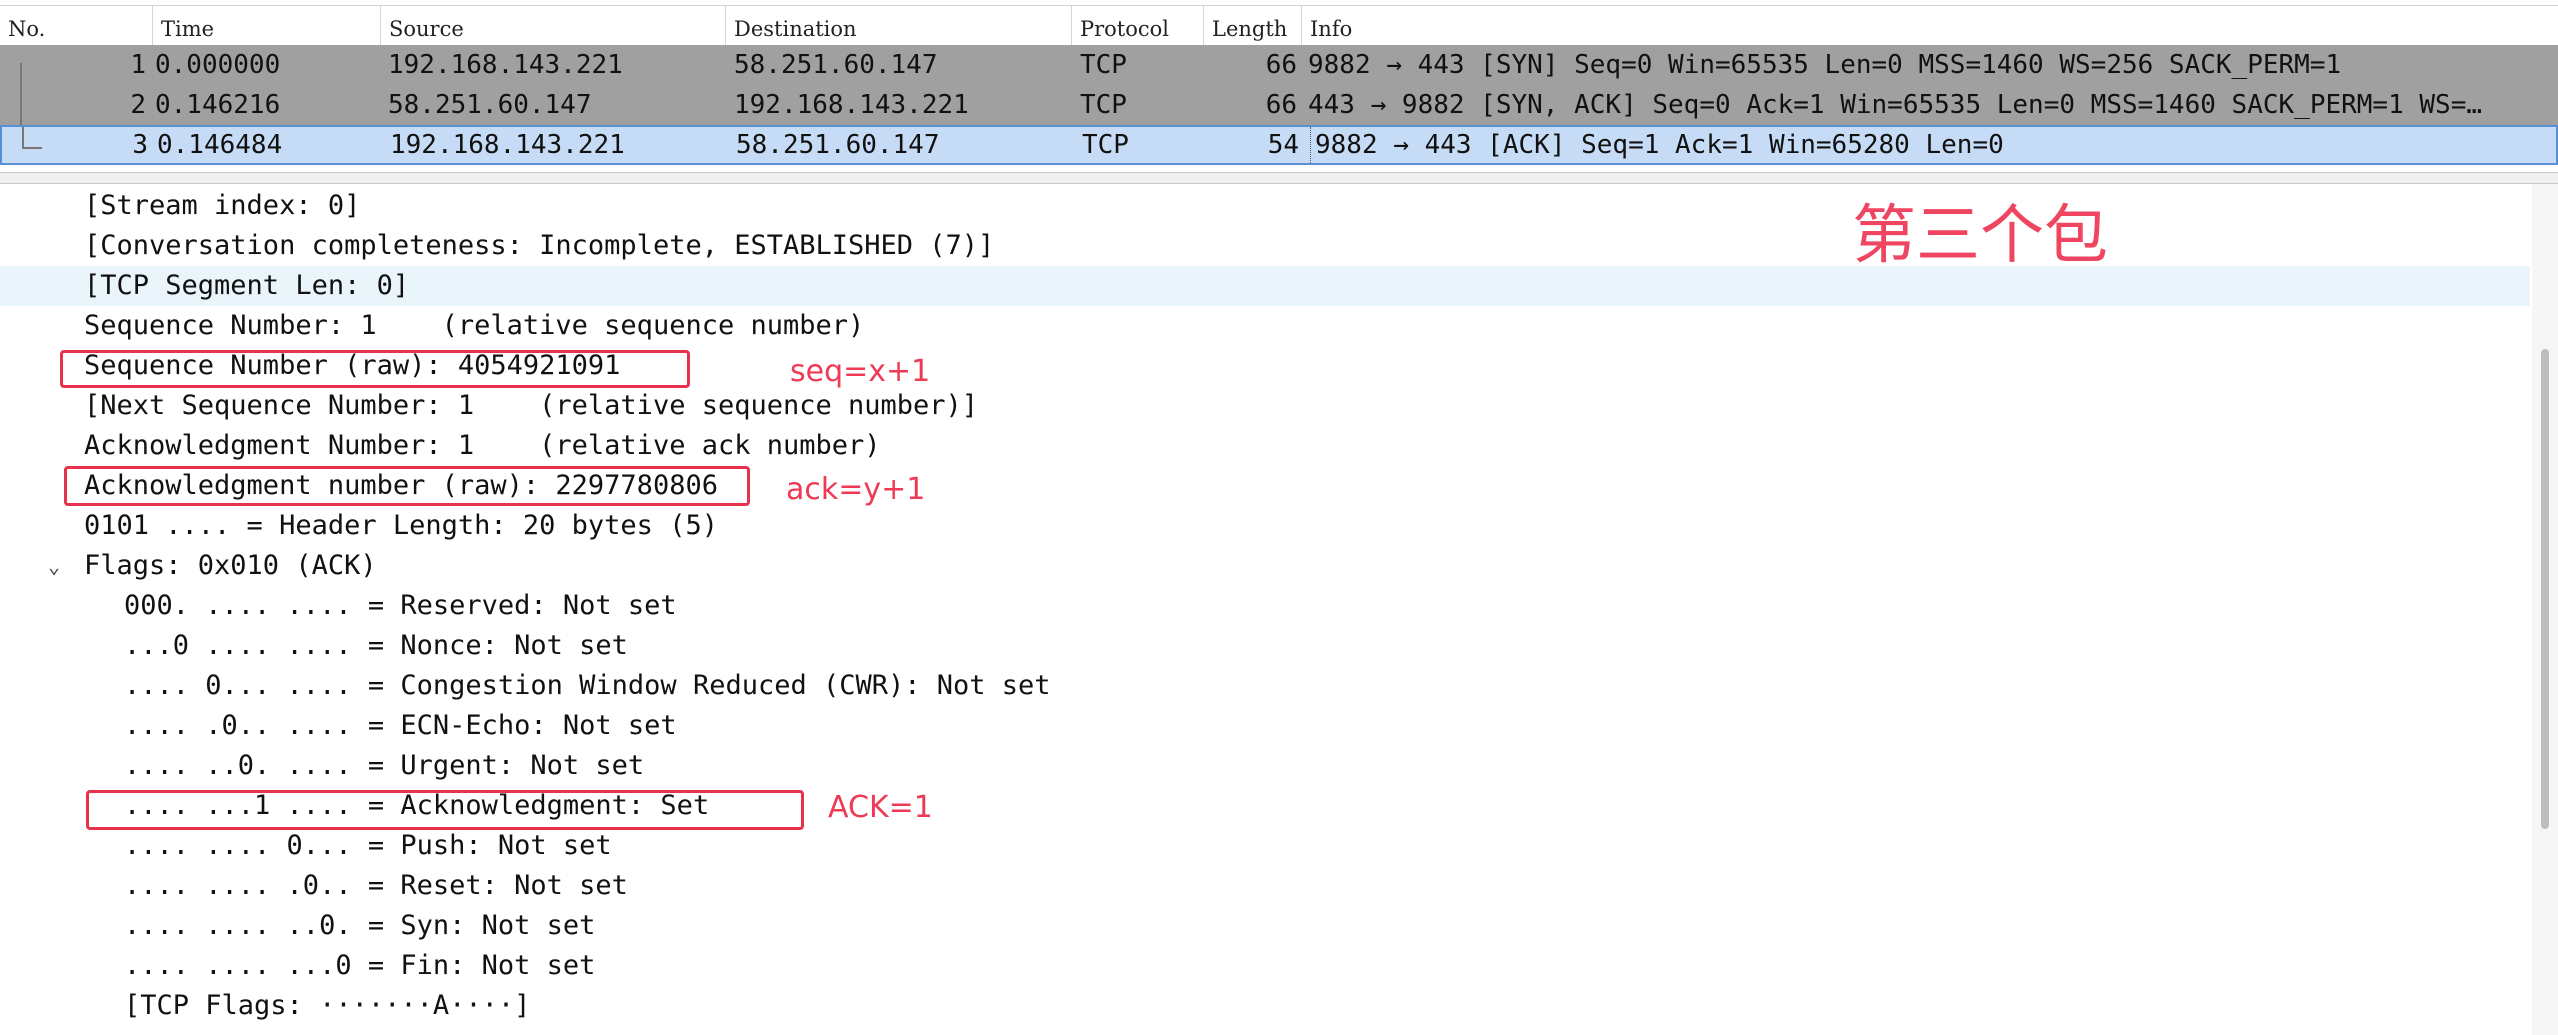 This screenshot has width=2558, height=1035. What do you see at coordinates (1265, 846) in the screenshot?
I see `tree-item-flag-push: .... .... 0... = Push: Not set` at bounding box center [1265, 846].